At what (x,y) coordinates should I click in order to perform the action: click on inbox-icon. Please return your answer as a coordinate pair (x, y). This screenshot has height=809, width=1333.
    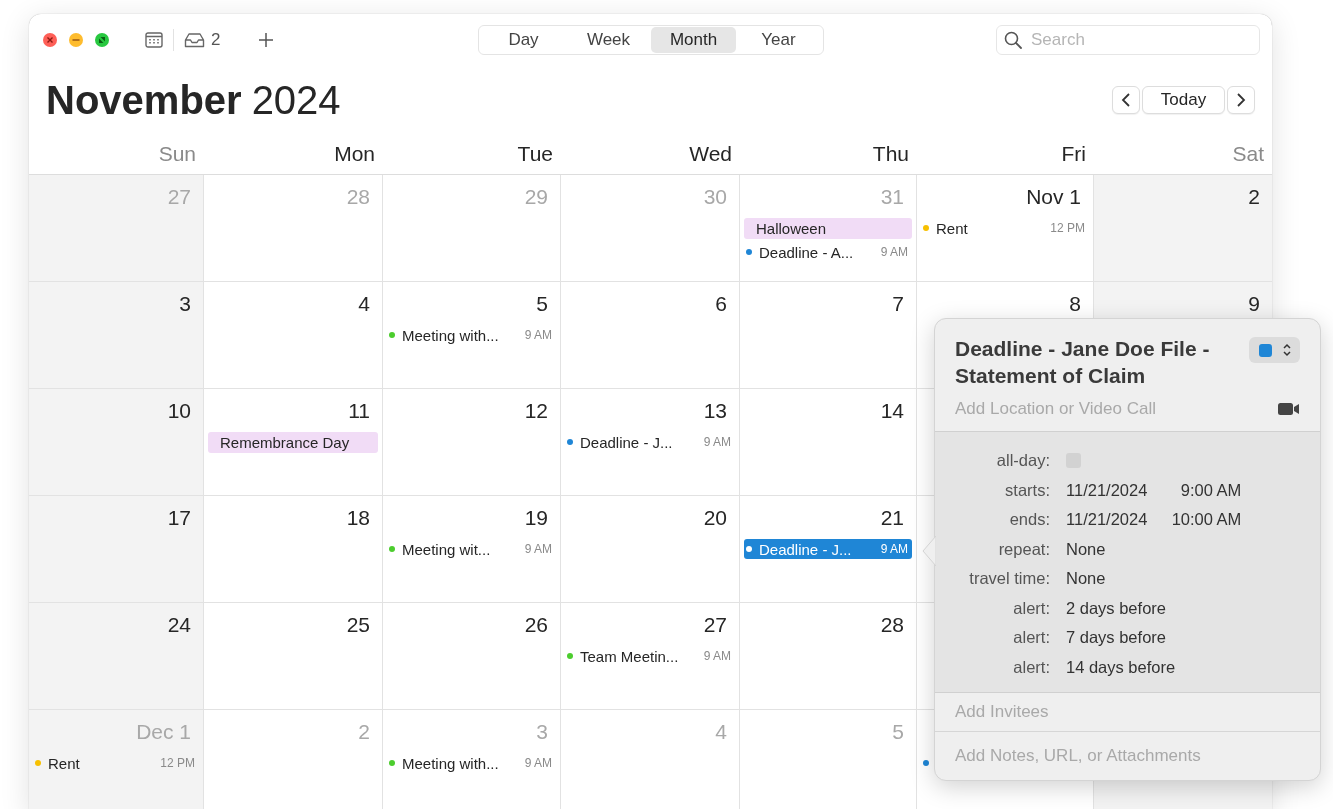
    Looking at the image, I should click on (194, 40).